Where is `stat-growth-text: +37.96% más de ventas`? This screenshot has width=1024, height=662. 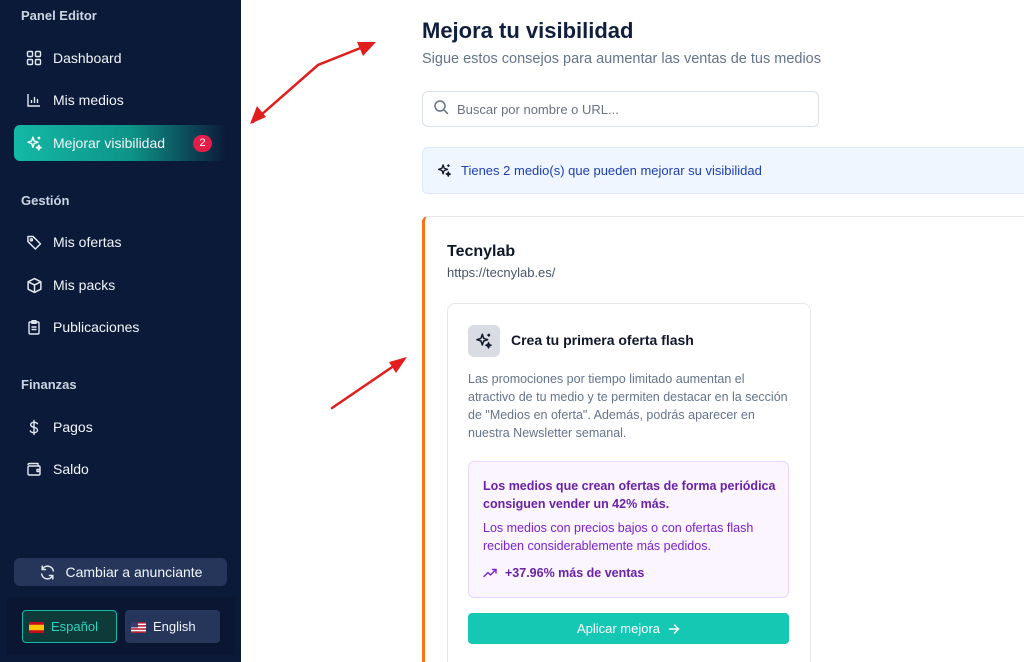 stat-growth-text: +37.96% más de ventas is located at coordinates (575, 573).